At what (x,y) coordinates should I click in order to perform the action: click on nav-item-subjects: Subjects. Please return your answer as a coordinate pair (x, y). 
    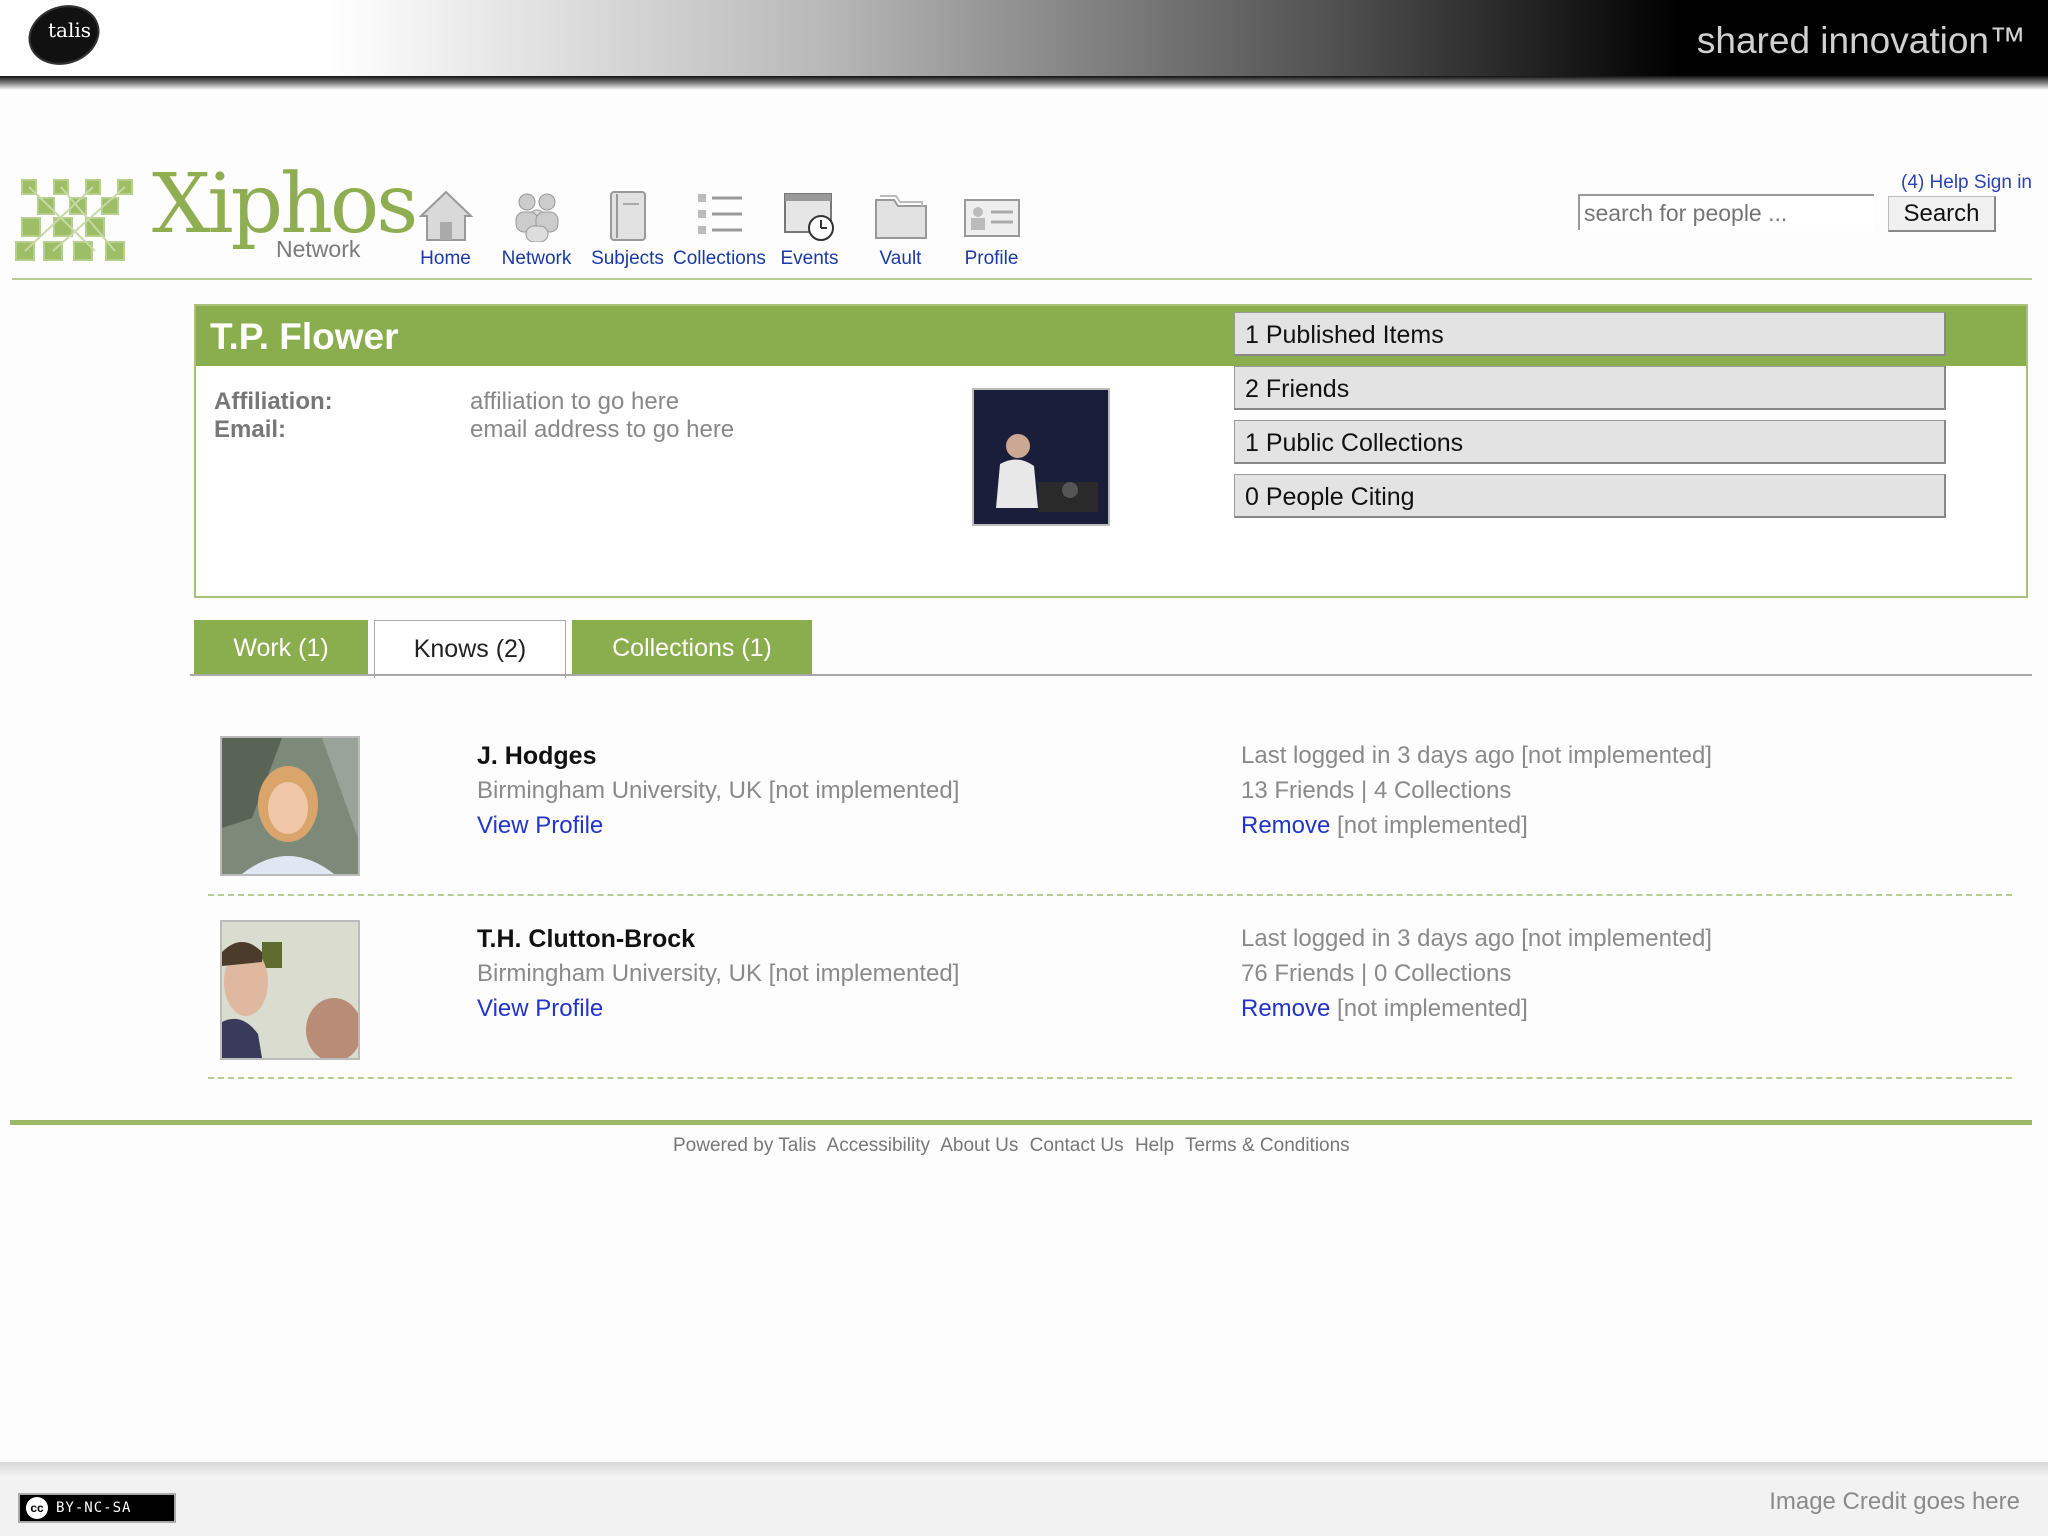
    Looking at the image, I should click on (627, 230).